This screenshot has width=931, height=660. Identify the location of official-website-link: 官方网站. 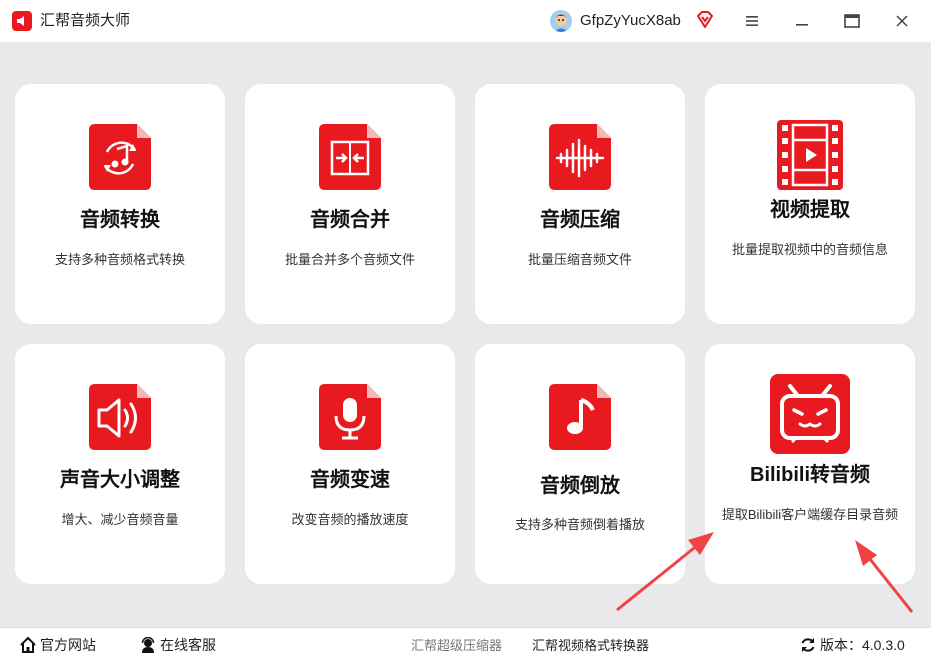
(58, 644).